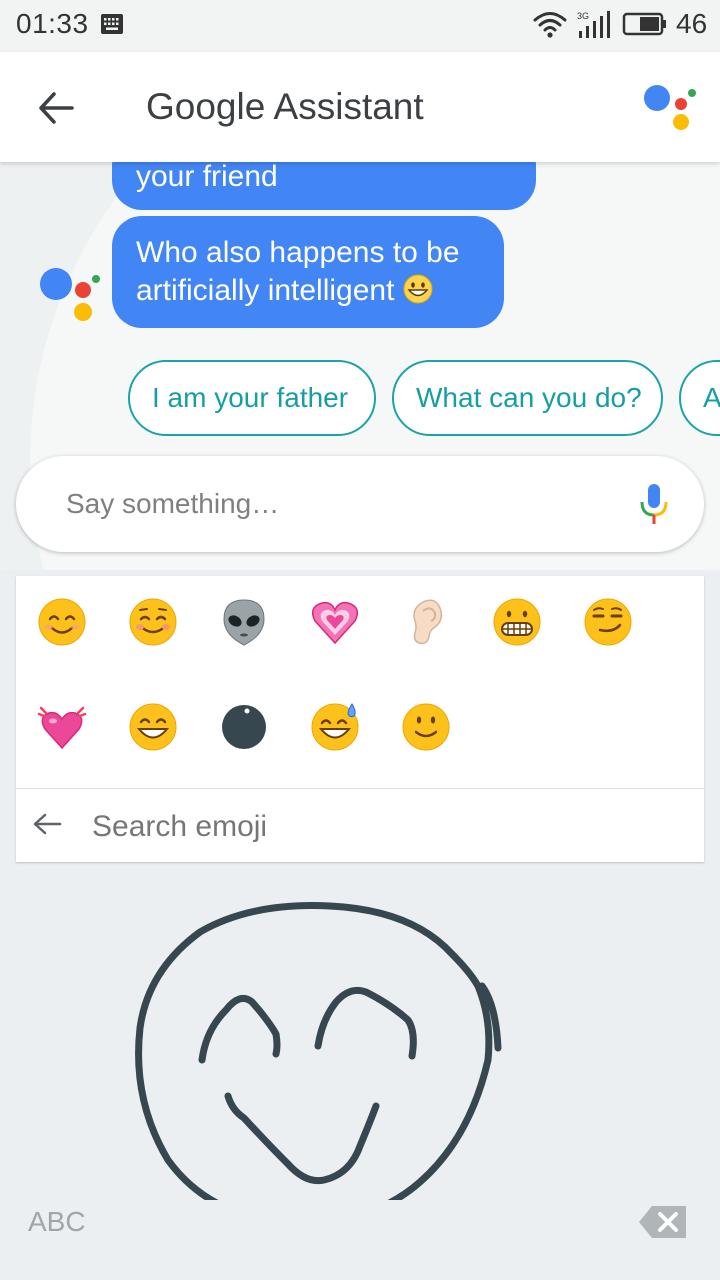 This screenshot has width=720, height=1280. Describe the element at coordinates (70, 294) in the screenshot. I see `assistant-avatar-icon` at that location.